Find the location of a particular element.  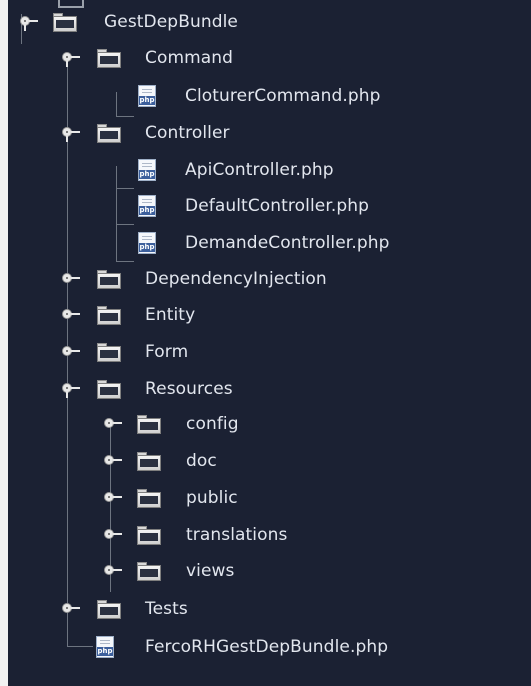

tree-folder-tests: Tests is located at coordinates (265, 609).